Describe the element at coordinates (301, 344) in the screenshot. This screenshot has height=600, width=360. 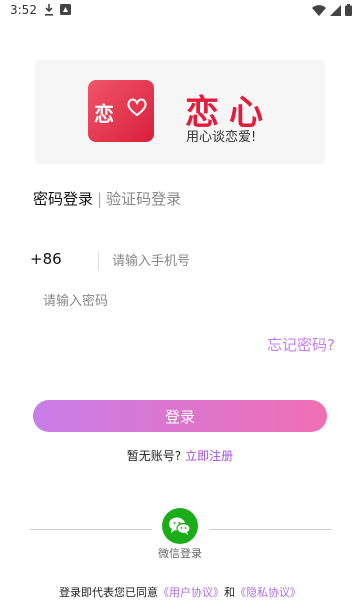
I see `forgot-password-link: 忘记密码?` at that location.